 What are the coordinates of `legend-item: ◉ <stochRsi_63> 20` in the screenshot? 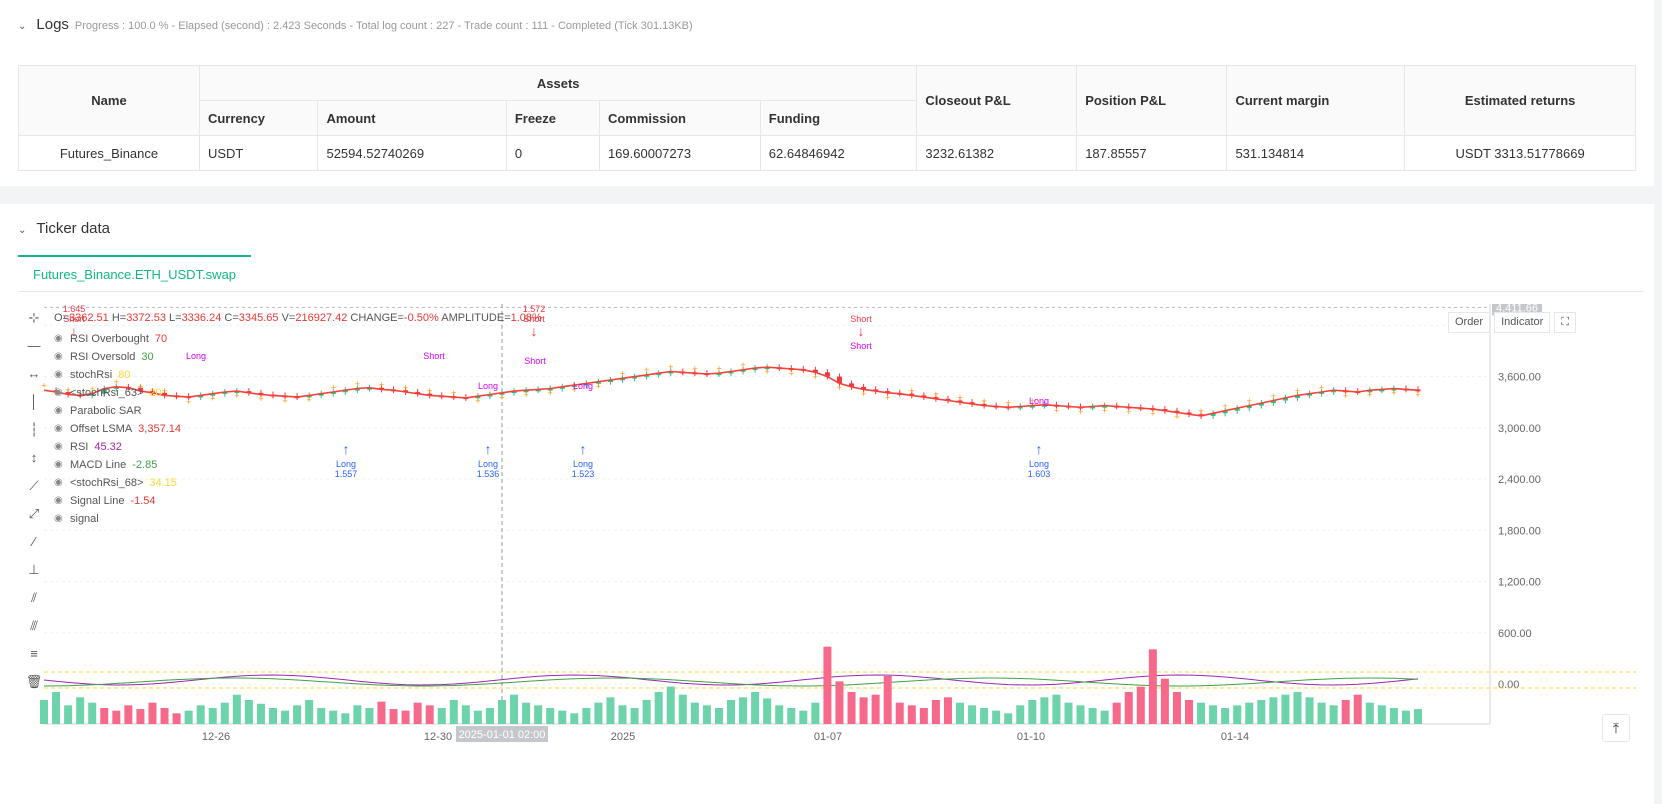 It's located at (117, 393).